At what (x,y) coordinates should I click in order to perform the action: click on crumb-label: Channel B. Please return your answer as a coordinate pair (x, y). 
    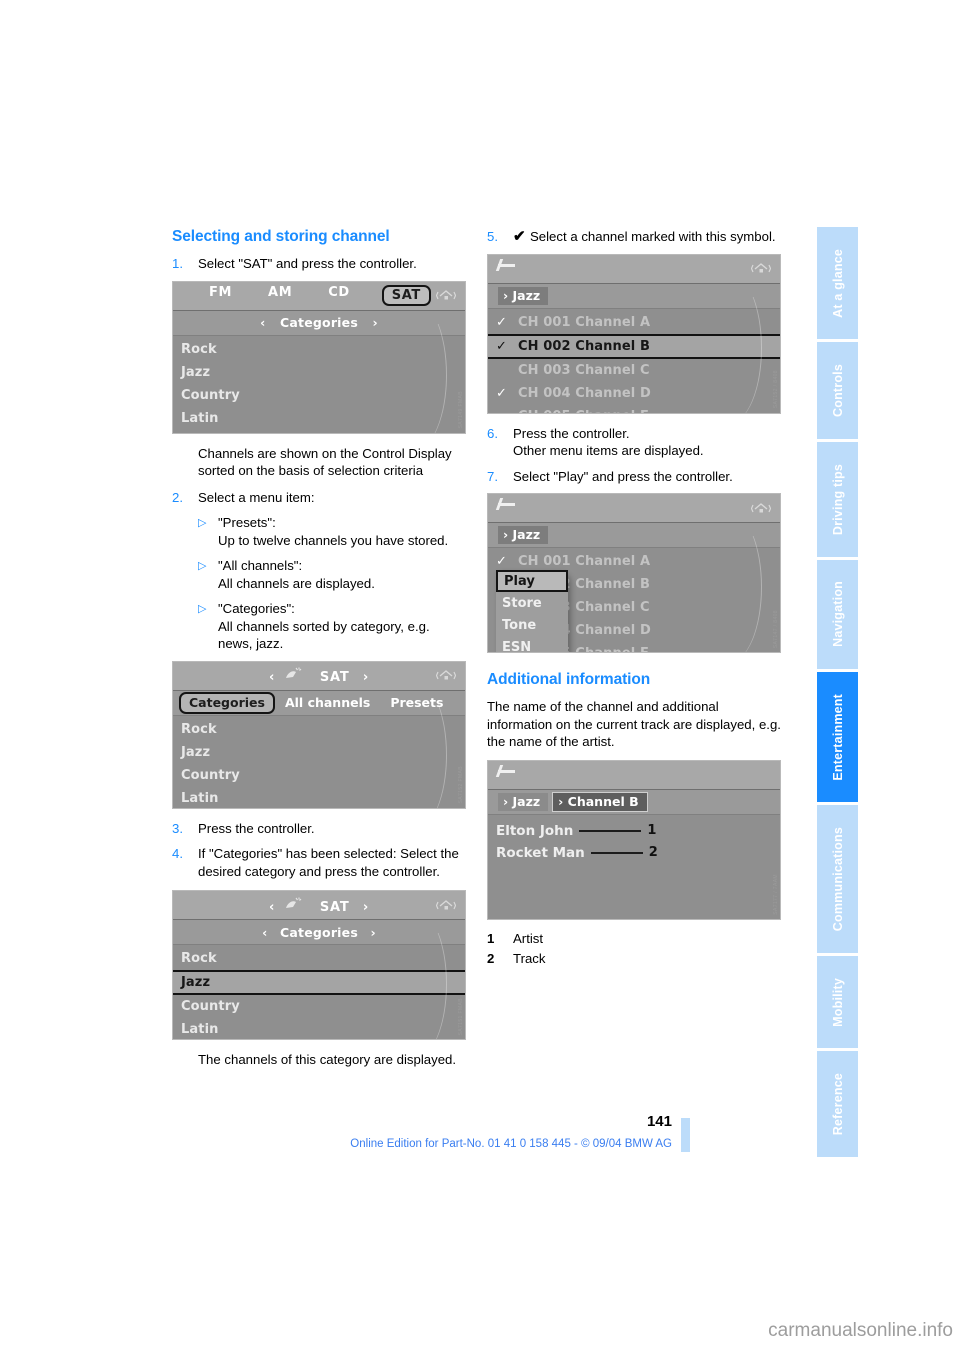
    Looking at the image, I should click on (603, 801).